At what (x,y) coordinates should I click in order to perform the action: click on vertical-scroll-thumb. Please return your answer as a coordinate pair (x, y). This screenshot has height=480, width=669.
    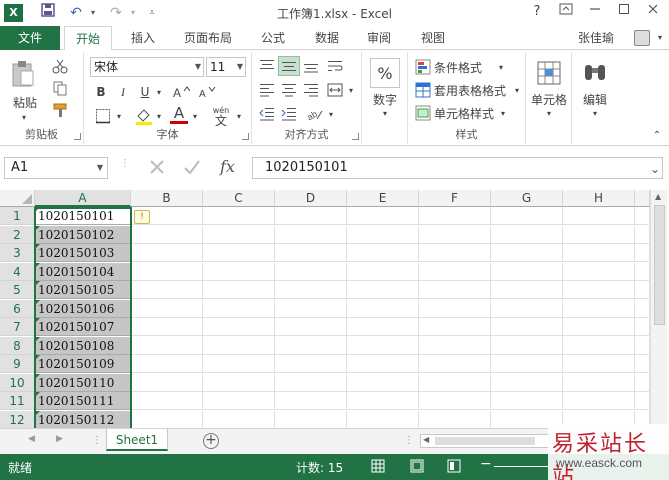
    Looking at the image, I should click on (659, 265).